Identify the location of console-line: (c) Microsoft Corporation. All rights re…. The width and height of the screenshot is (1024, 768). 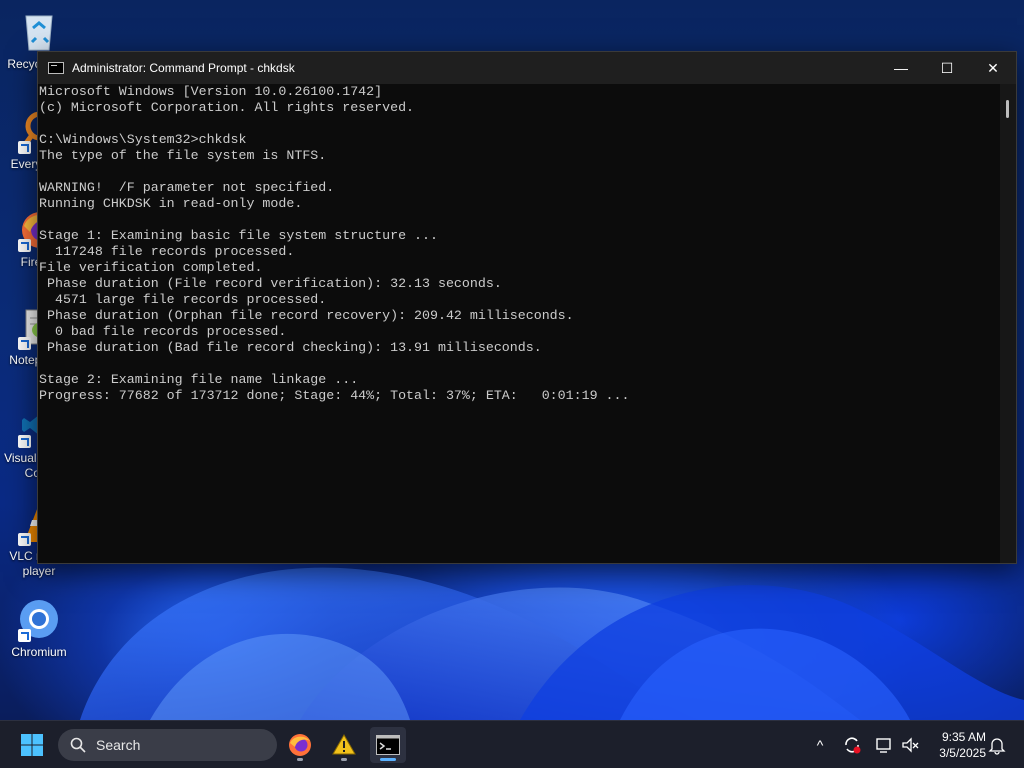
(227, 107).